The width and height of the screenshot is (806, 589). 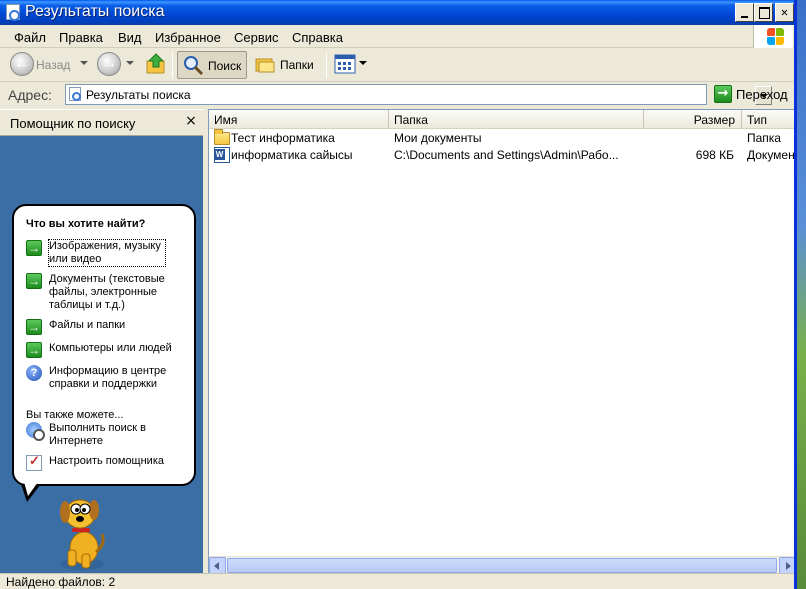 I want to click on forward-dropdown-icon, so click(x=130, y=63).